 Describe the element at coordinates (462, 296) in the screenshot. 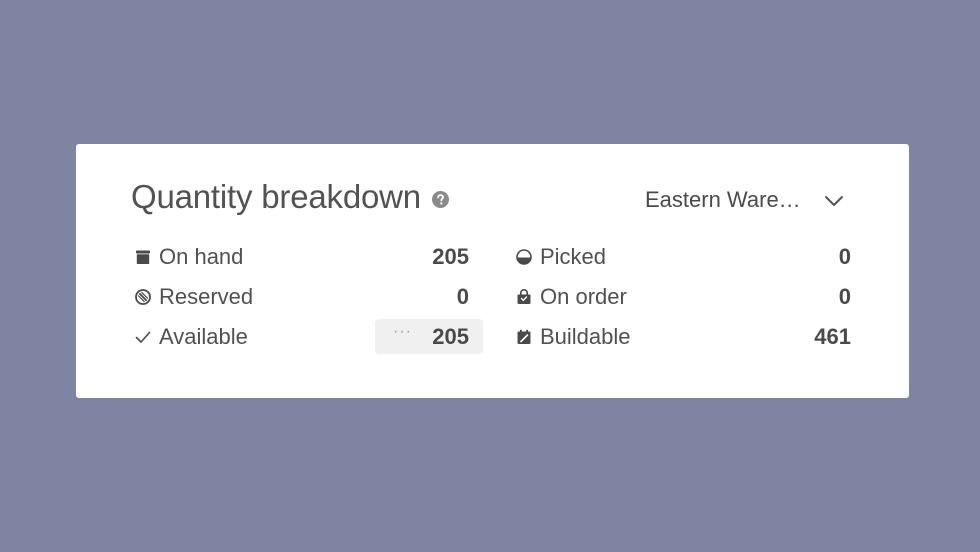

I see `stat-value-reserved: 0` at that location.